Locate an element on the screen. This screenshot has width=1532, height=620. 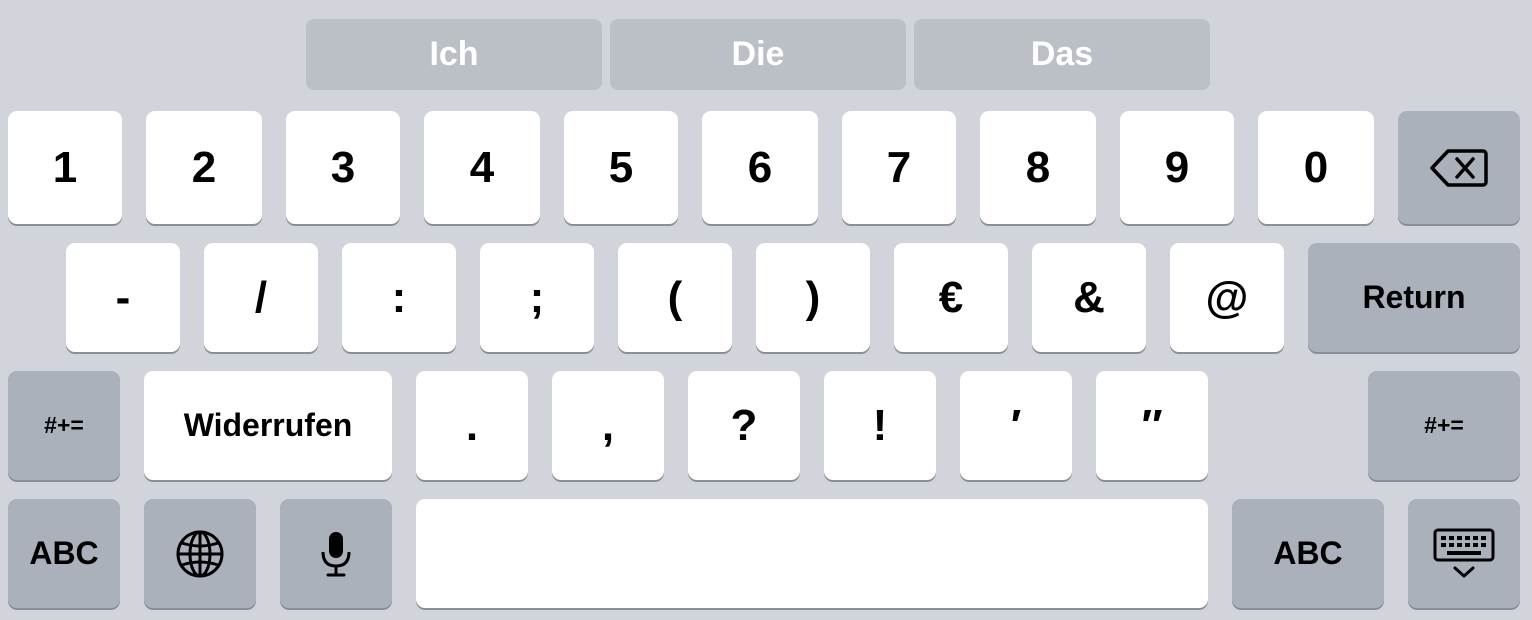
globe-key is located at coordinates (200, 553).